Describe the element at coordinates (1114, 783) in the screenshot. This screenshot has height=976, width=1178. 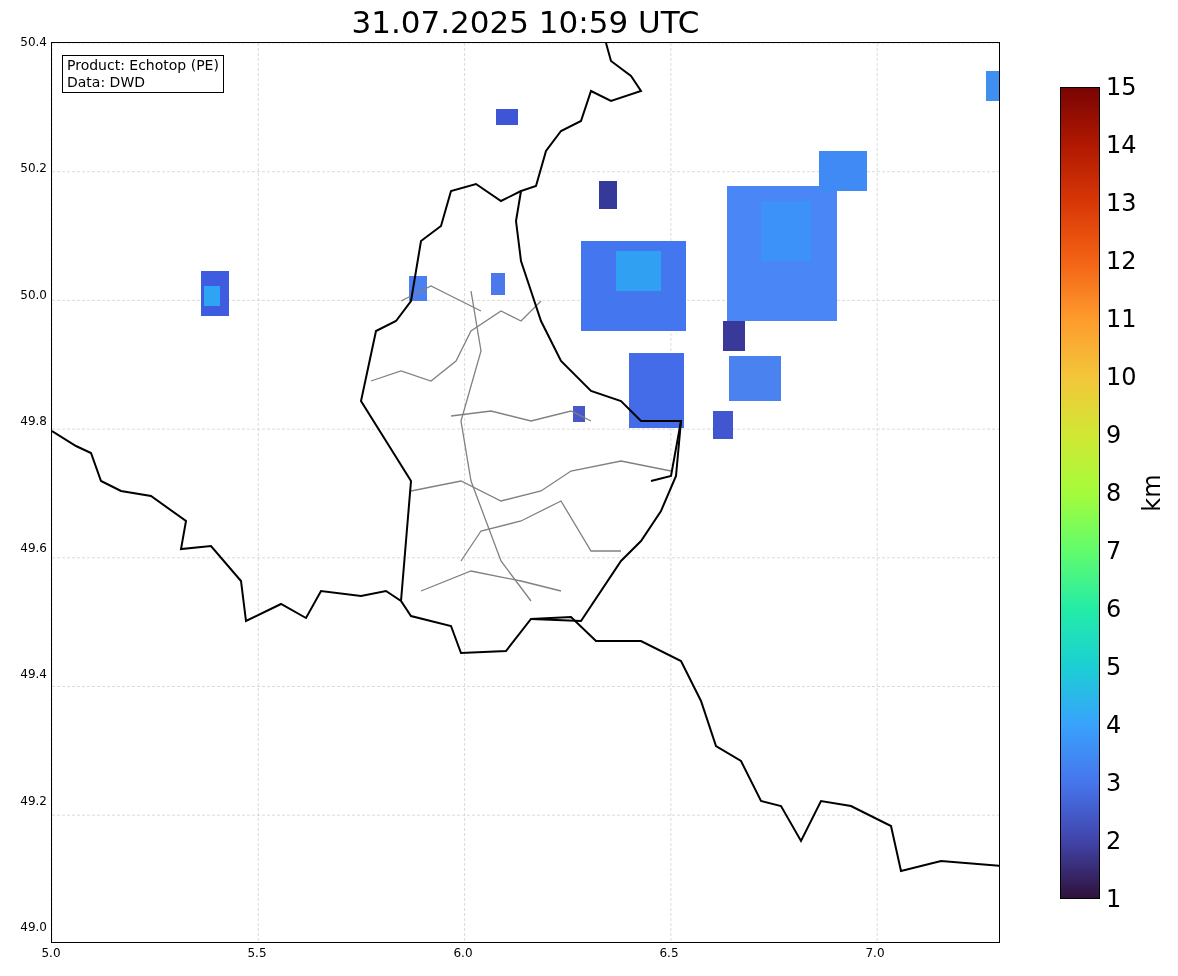
I see `colorbar-tick-label: 3` at that location.